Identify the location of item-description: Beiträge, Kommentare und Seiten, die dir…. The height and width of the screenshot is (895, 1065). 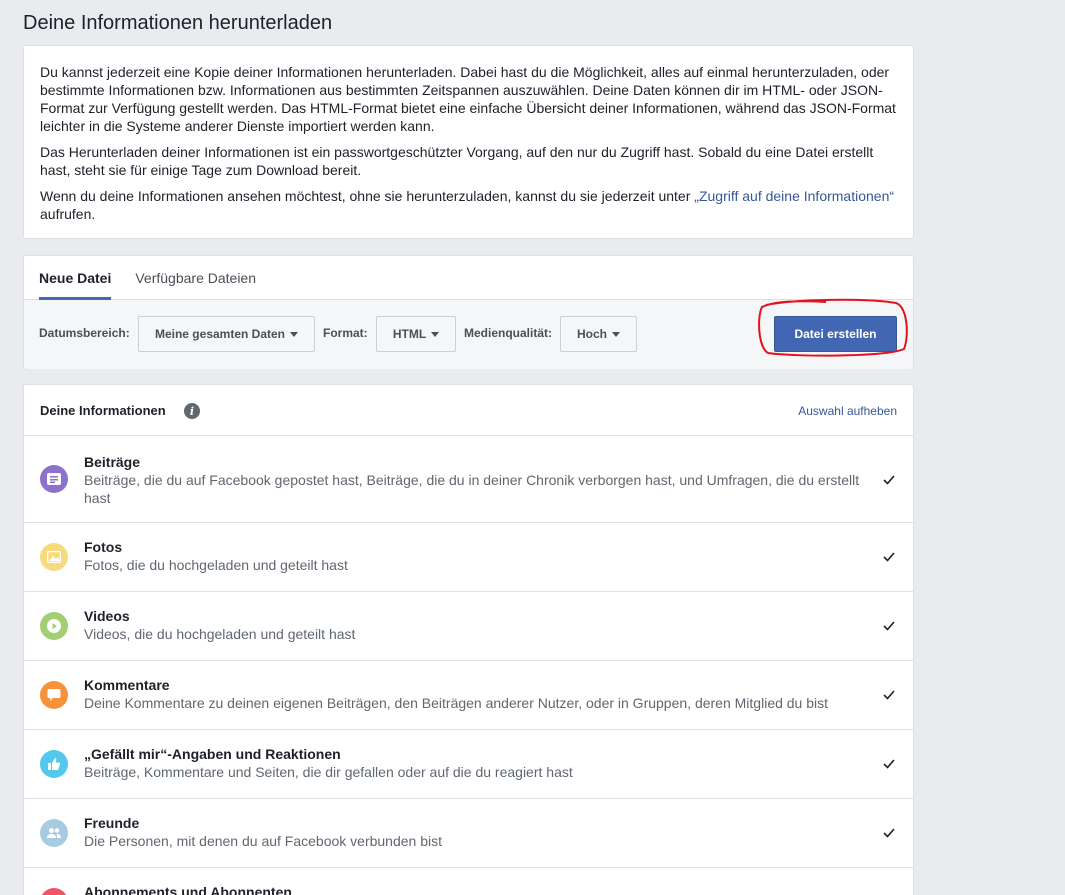
(328, 772).